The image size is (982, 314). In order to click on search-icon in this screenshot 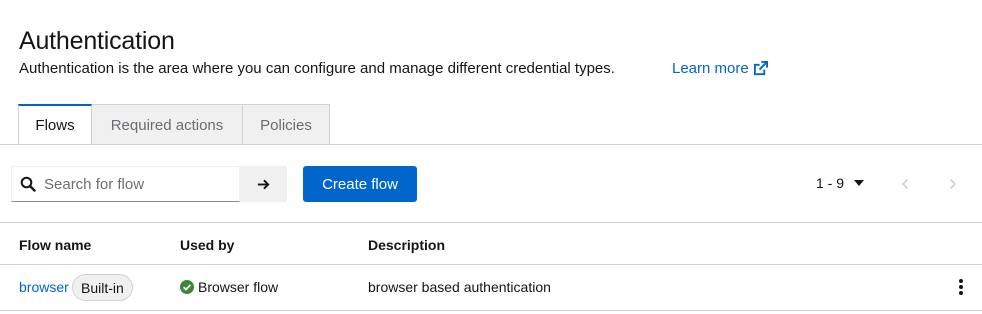, I will do `click(28, 184)`.